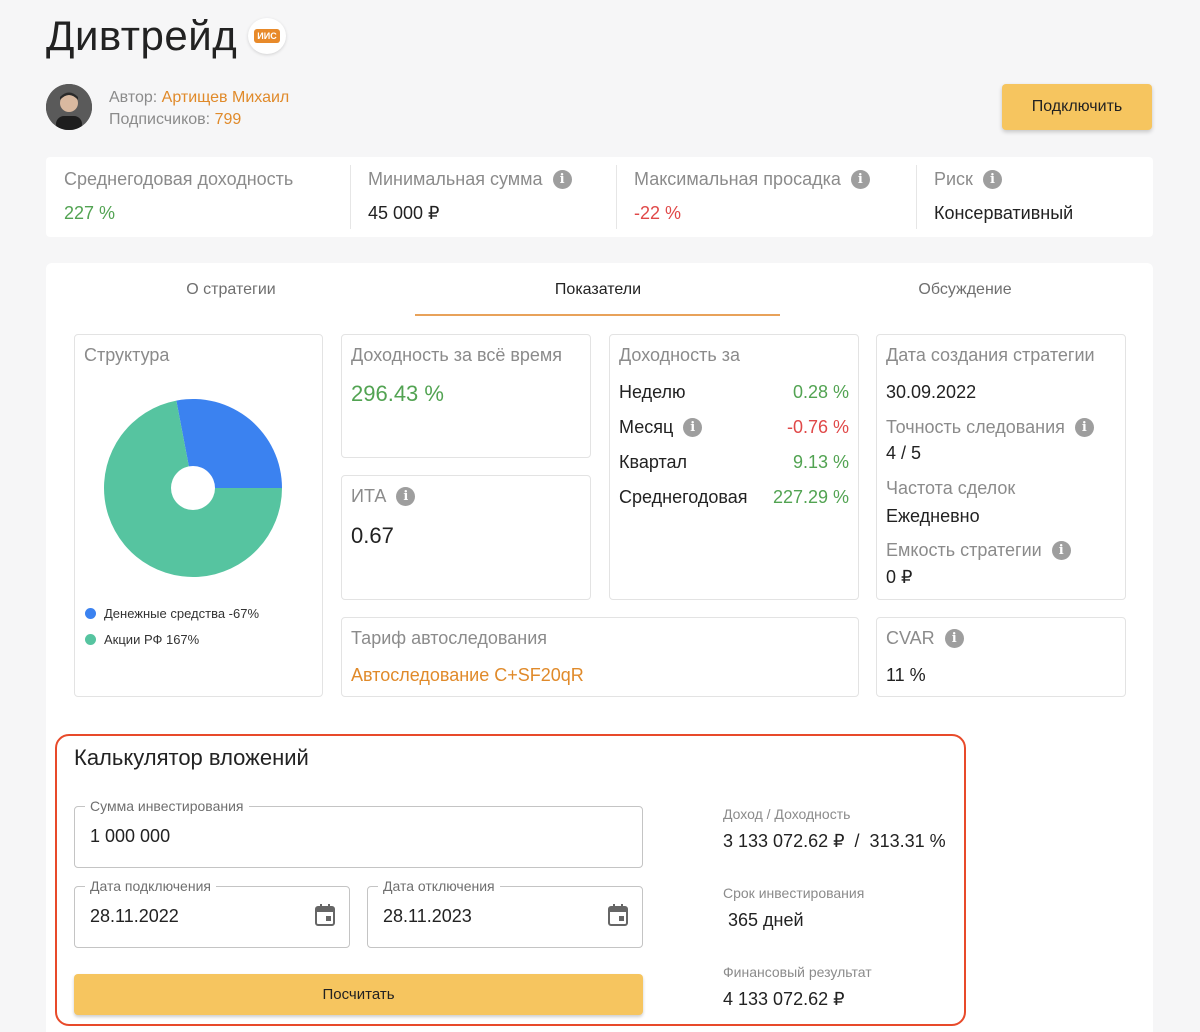 Image resolution: width=1200 pixels, height=1032 pixels. I want to click on ita-card: ИТА i 0.67, so click(466, 537).